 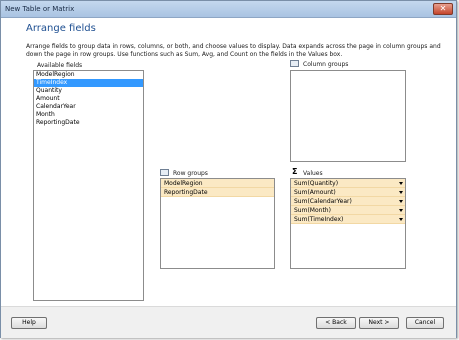 What do you see at coordinates (443, 9) in the screenshot?
I see `close-button: ✕` at bounding box center [443, 9].